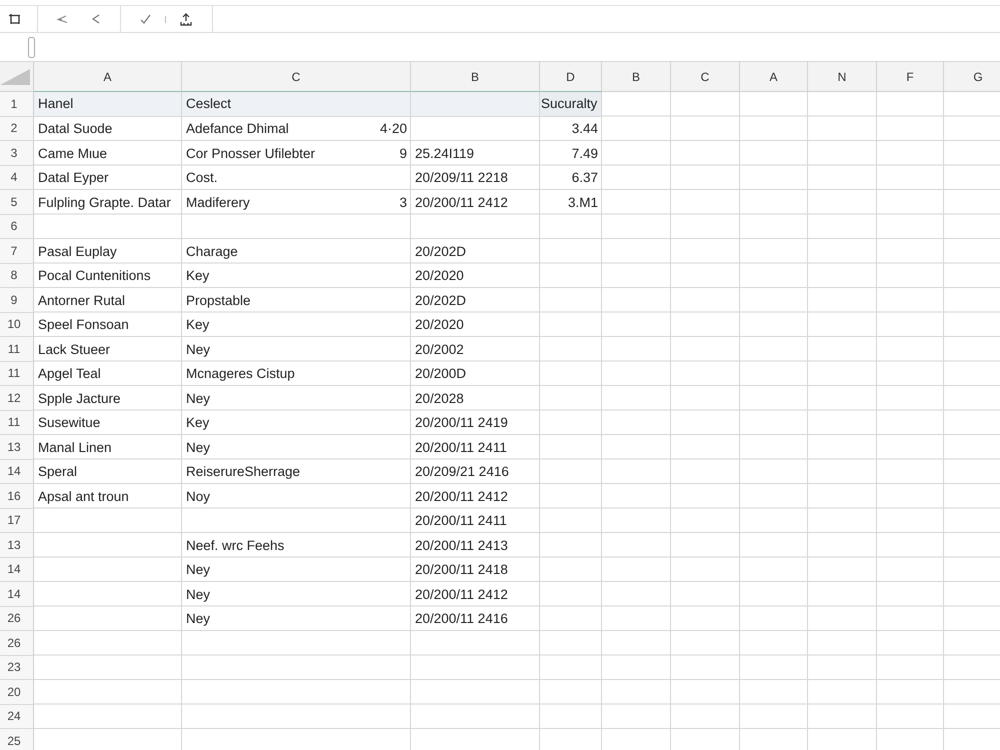 This screenshot has height=750, width=1000. Describe the element at coordinates (108, 104) in the screenshot. I see `header-cell: Hanel` at that location.